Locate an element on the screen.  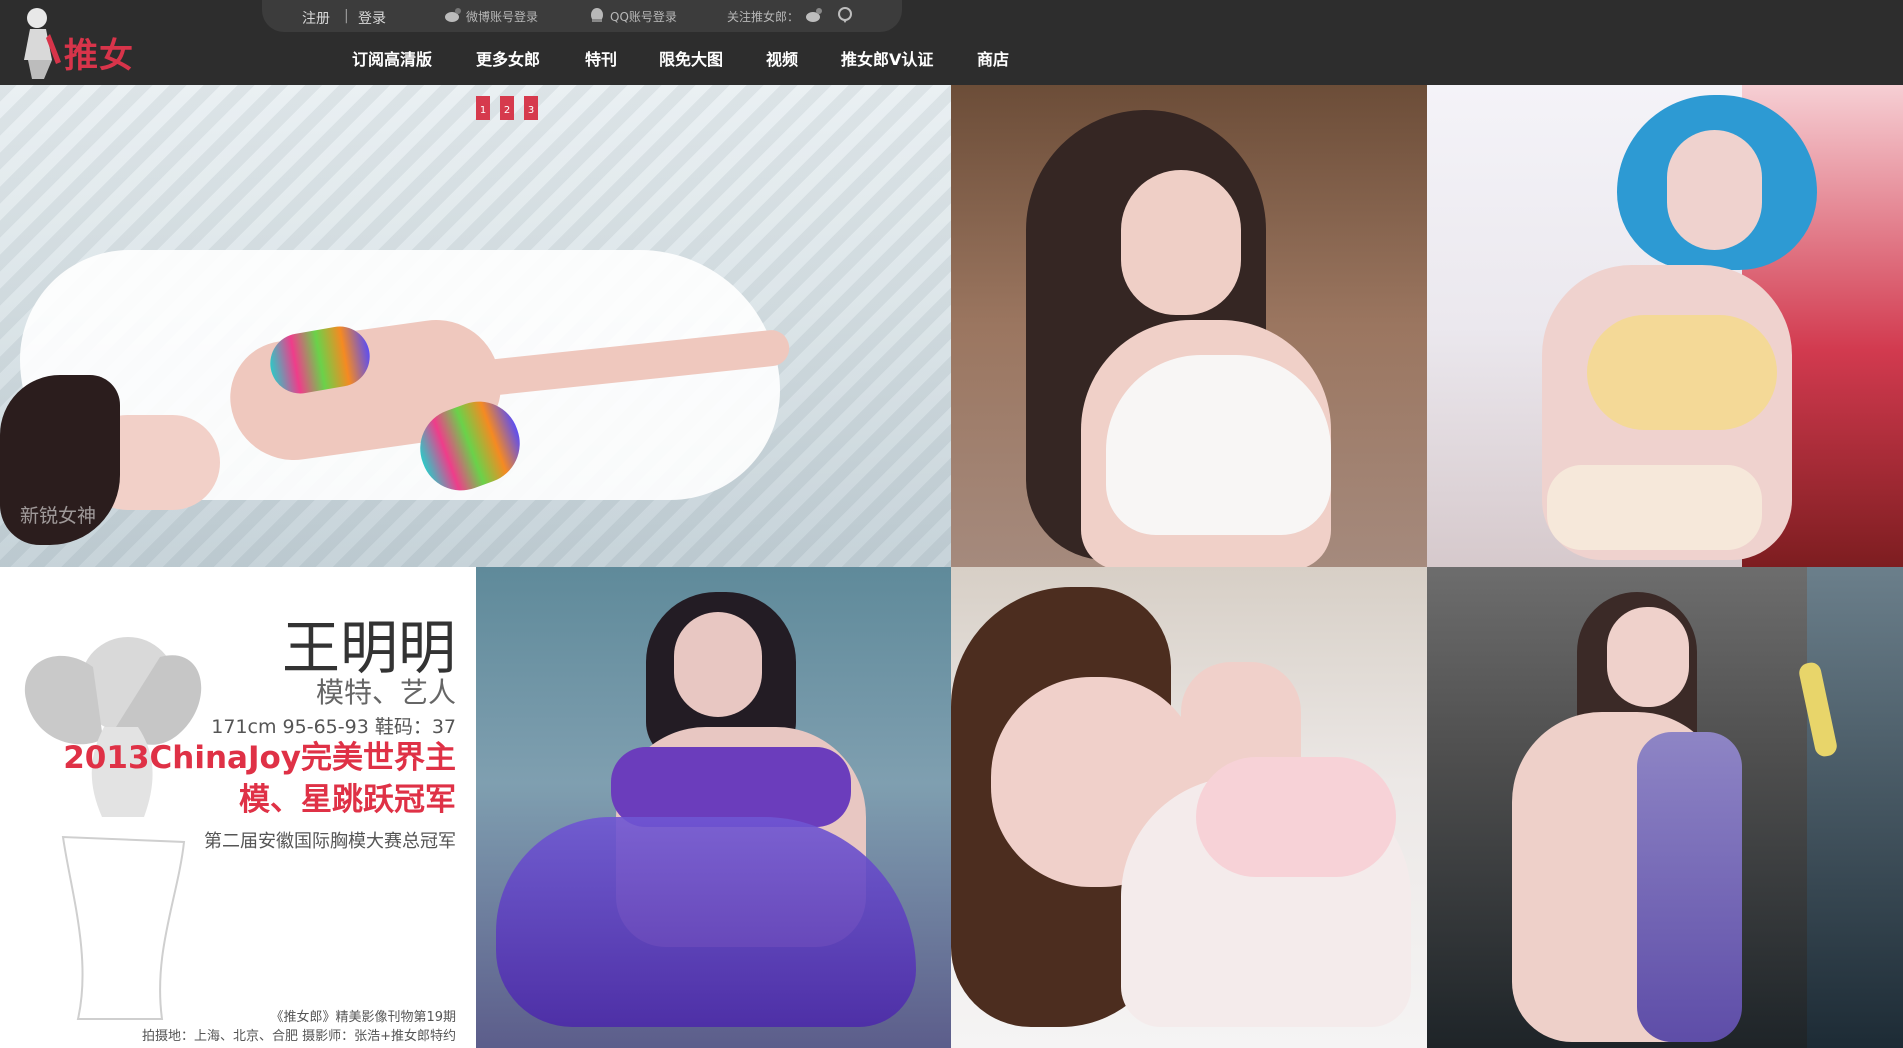
nav-free-images: 限免大图 is located at coordinates (691, 58).